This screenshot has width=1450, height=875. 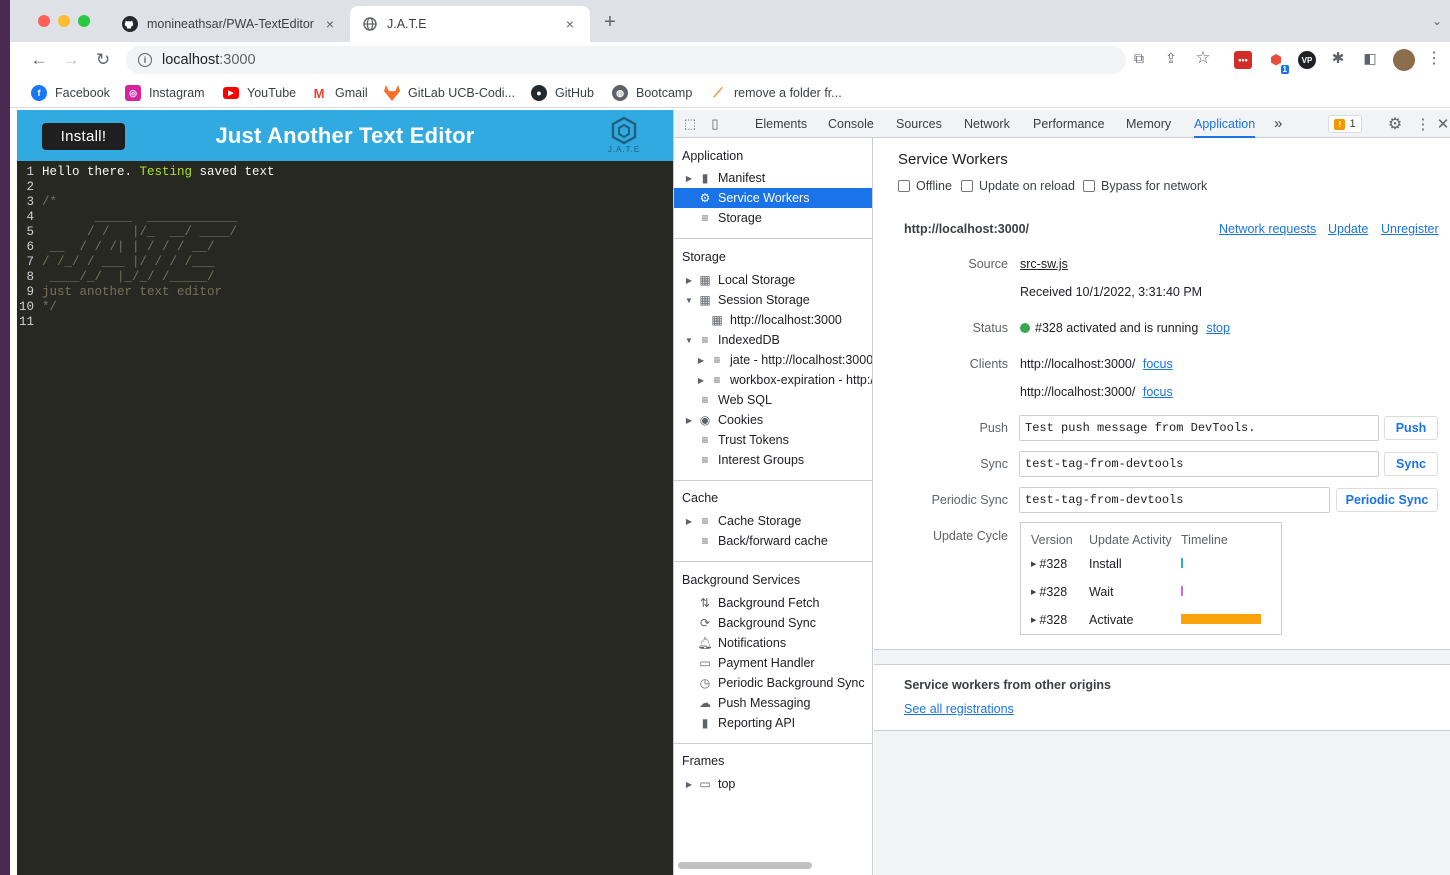 What do you see at coordinates (1307, 60) in the screenshot?
I see `vpn-extension-icon: VP` at bounding box center [1307, 60].